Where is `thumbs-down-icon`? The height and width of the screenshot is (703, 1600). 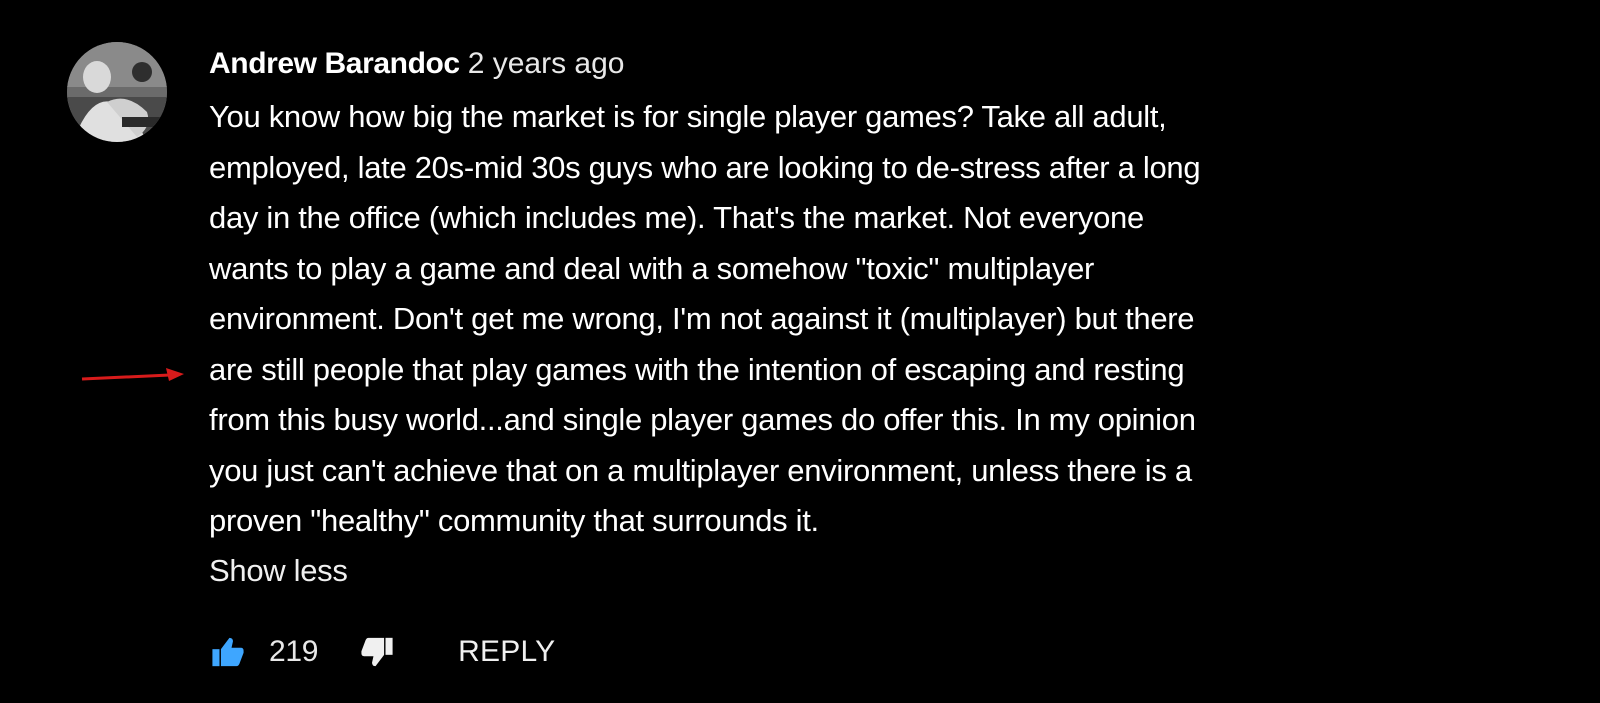
thumbs-down-icon is located at coordinates (377, 652).